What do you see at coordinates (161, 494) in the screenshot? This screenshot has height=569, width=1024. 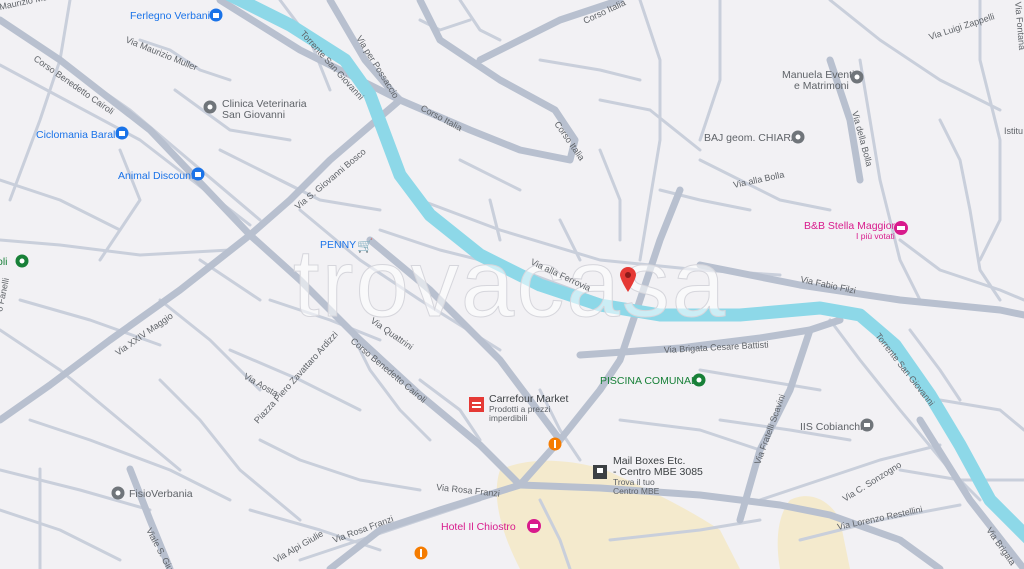 I see `poi-label-fisio: FisioVerbania` at bounding box center [161, 494].